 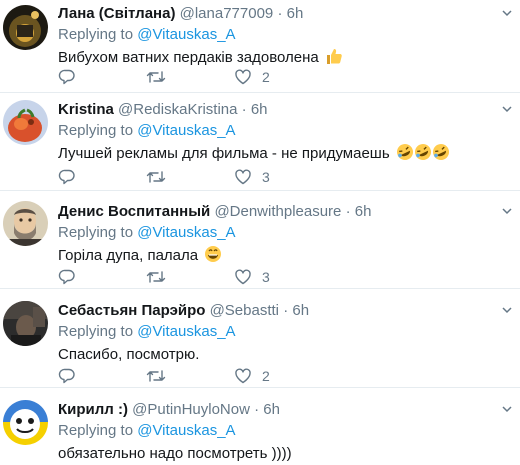 I want to click on author-handle: @lana777009, so click(x=227, y=13).